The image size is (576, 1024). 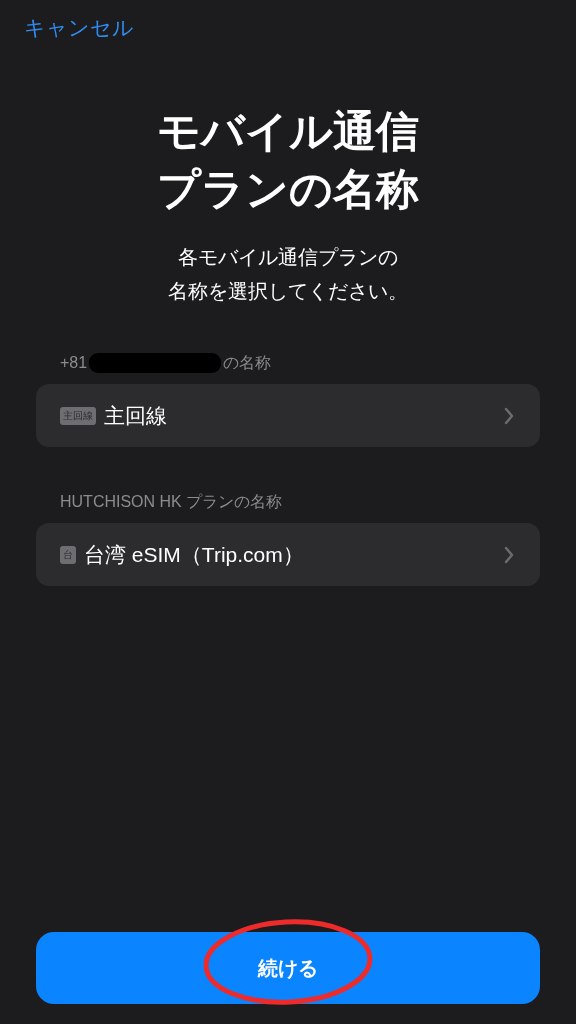 I want to click on plan-name: 台湾 eSIM（Trip.com）, so click(x=194, y=554).